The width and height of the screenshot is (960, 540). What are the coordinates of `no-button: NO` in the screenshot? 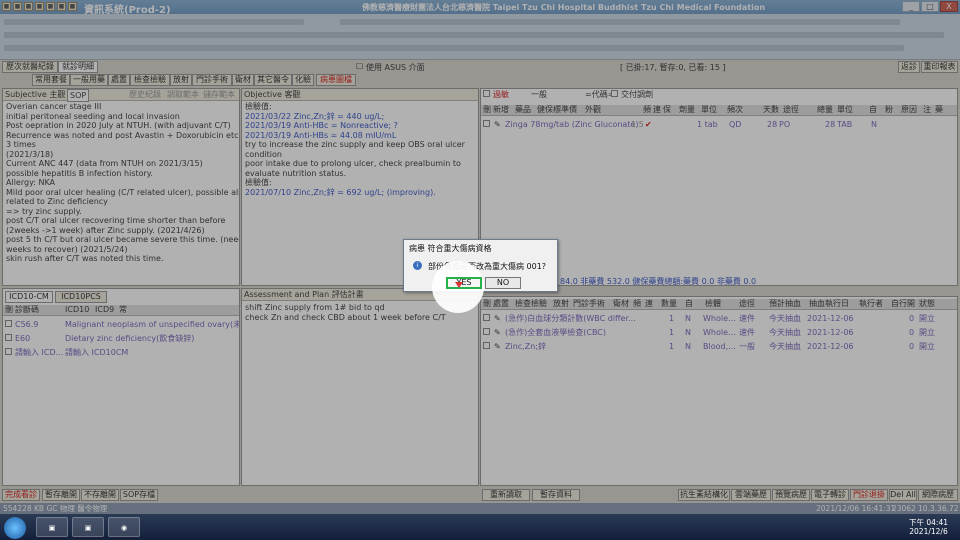 It's located at (503, 283).